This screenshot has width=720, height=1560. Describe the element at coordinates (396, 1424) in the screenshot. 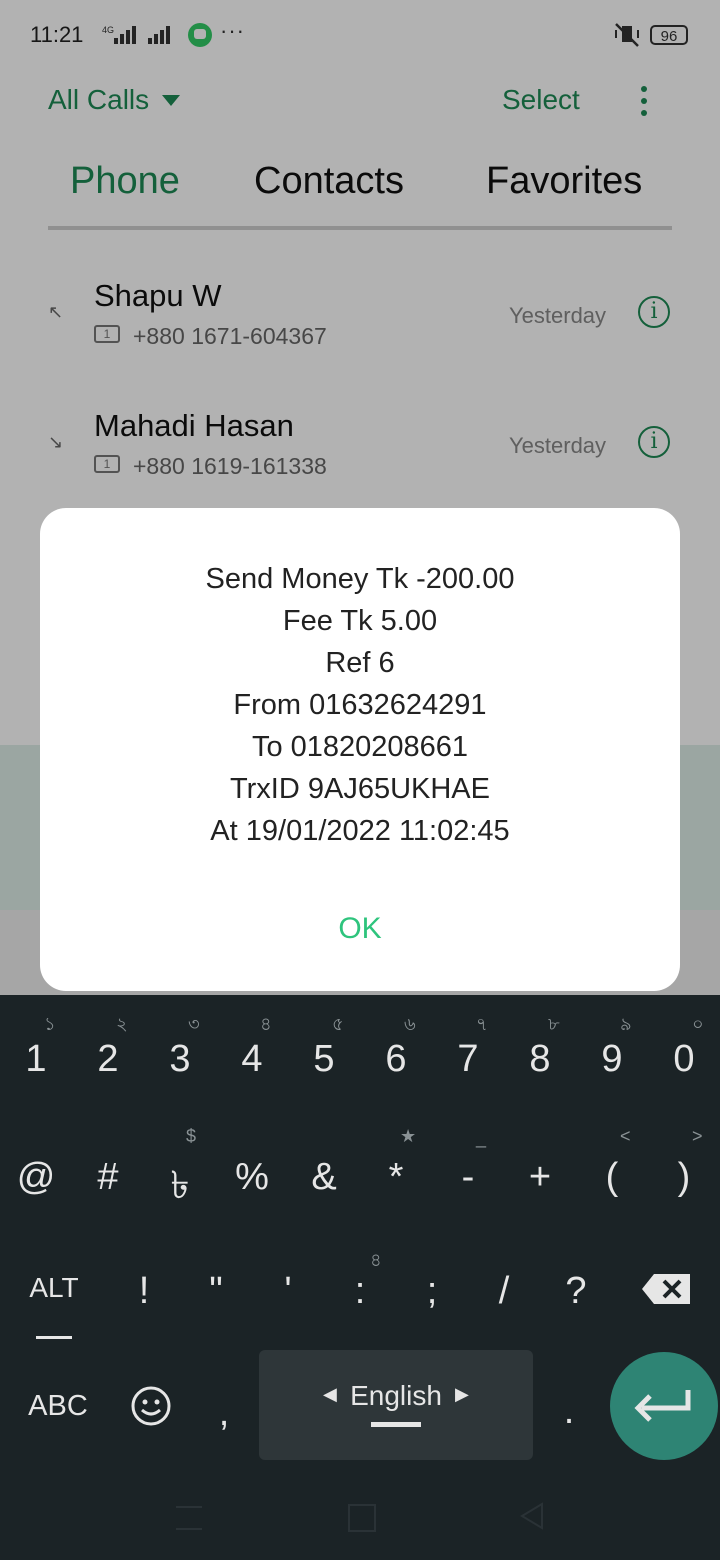

I see `space-indicator` at that location.